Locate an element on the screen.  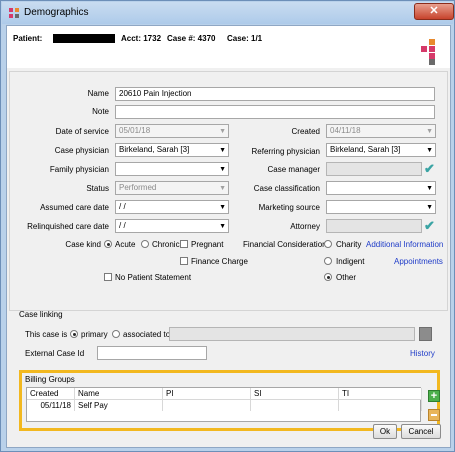
case-classification-label: Case classification is located at coordinates (286, 188).